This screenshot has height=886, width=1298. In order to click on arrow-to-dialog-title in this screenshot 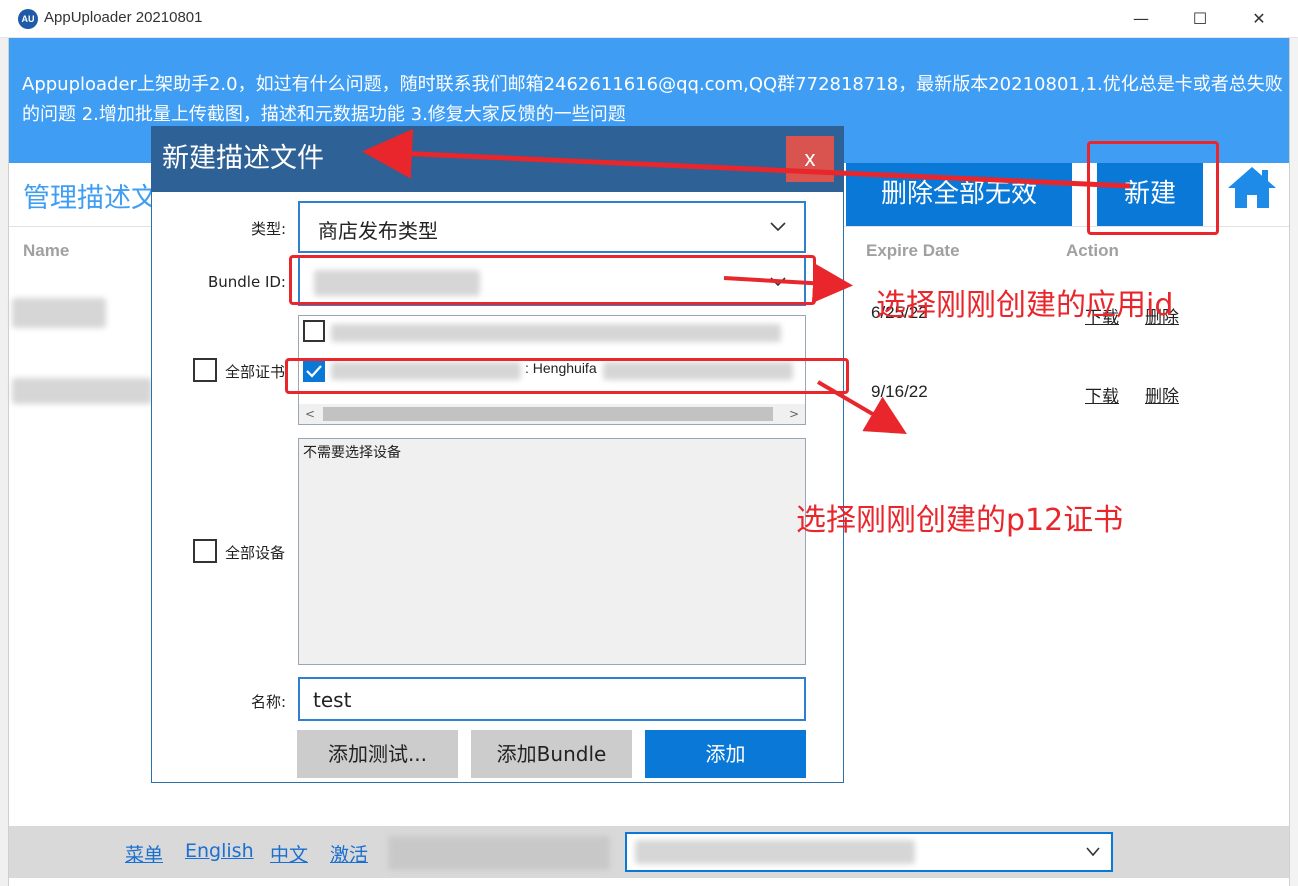, I will do `click(746, 158)`.